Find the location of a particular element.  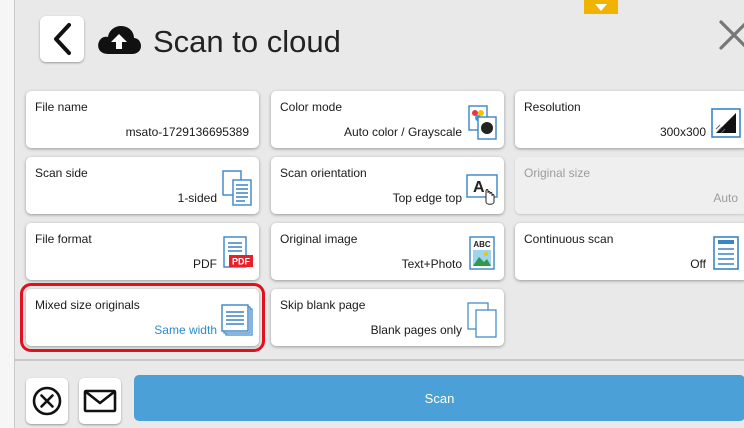

pull-down-tab is located at coordinates (601, 7).